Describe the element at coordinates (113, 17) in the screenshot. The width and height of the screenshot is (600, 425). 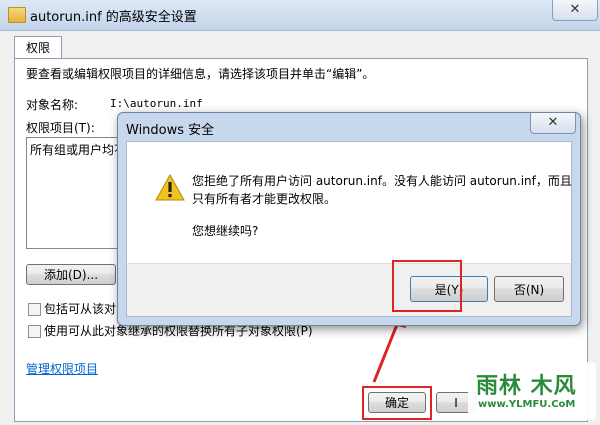
I see `window-title: autorun.inf 的高级安全设置` at that location.